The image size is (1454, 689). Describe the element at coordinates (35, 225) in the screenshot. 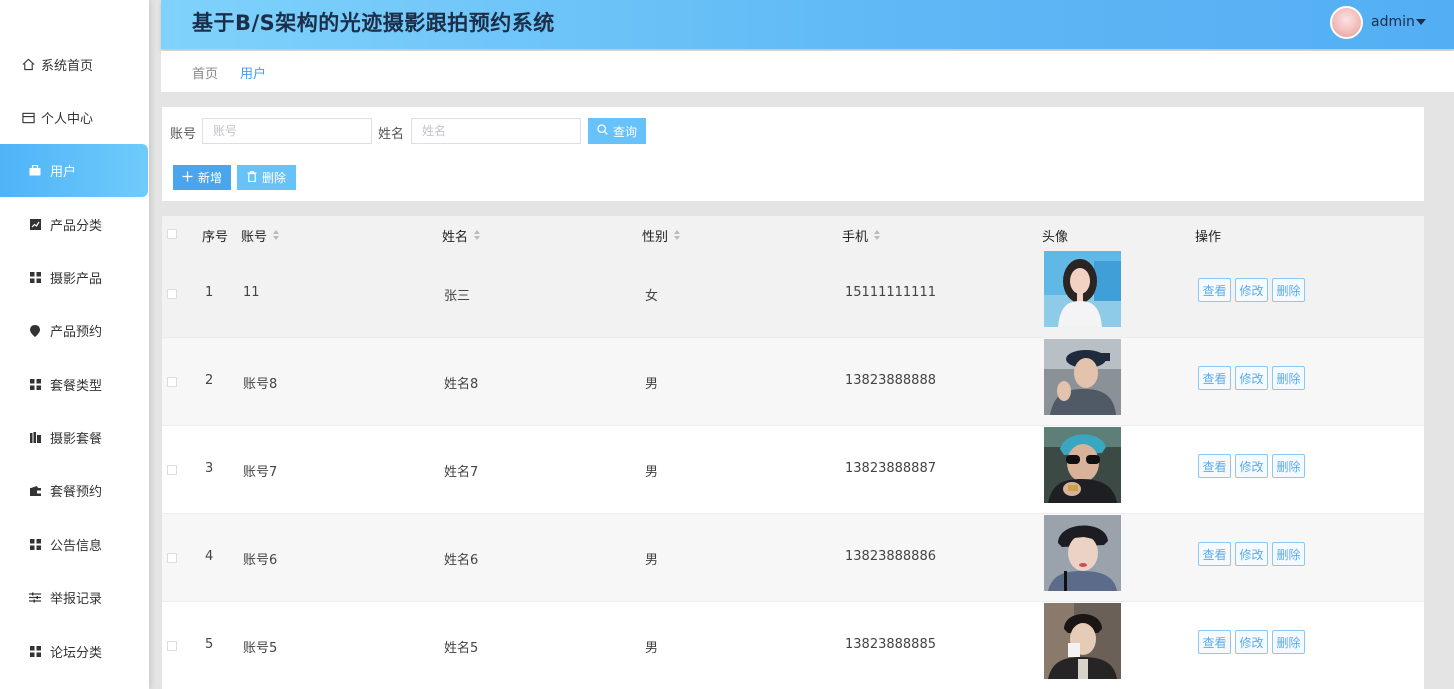

I see `chart-icon` at that location.